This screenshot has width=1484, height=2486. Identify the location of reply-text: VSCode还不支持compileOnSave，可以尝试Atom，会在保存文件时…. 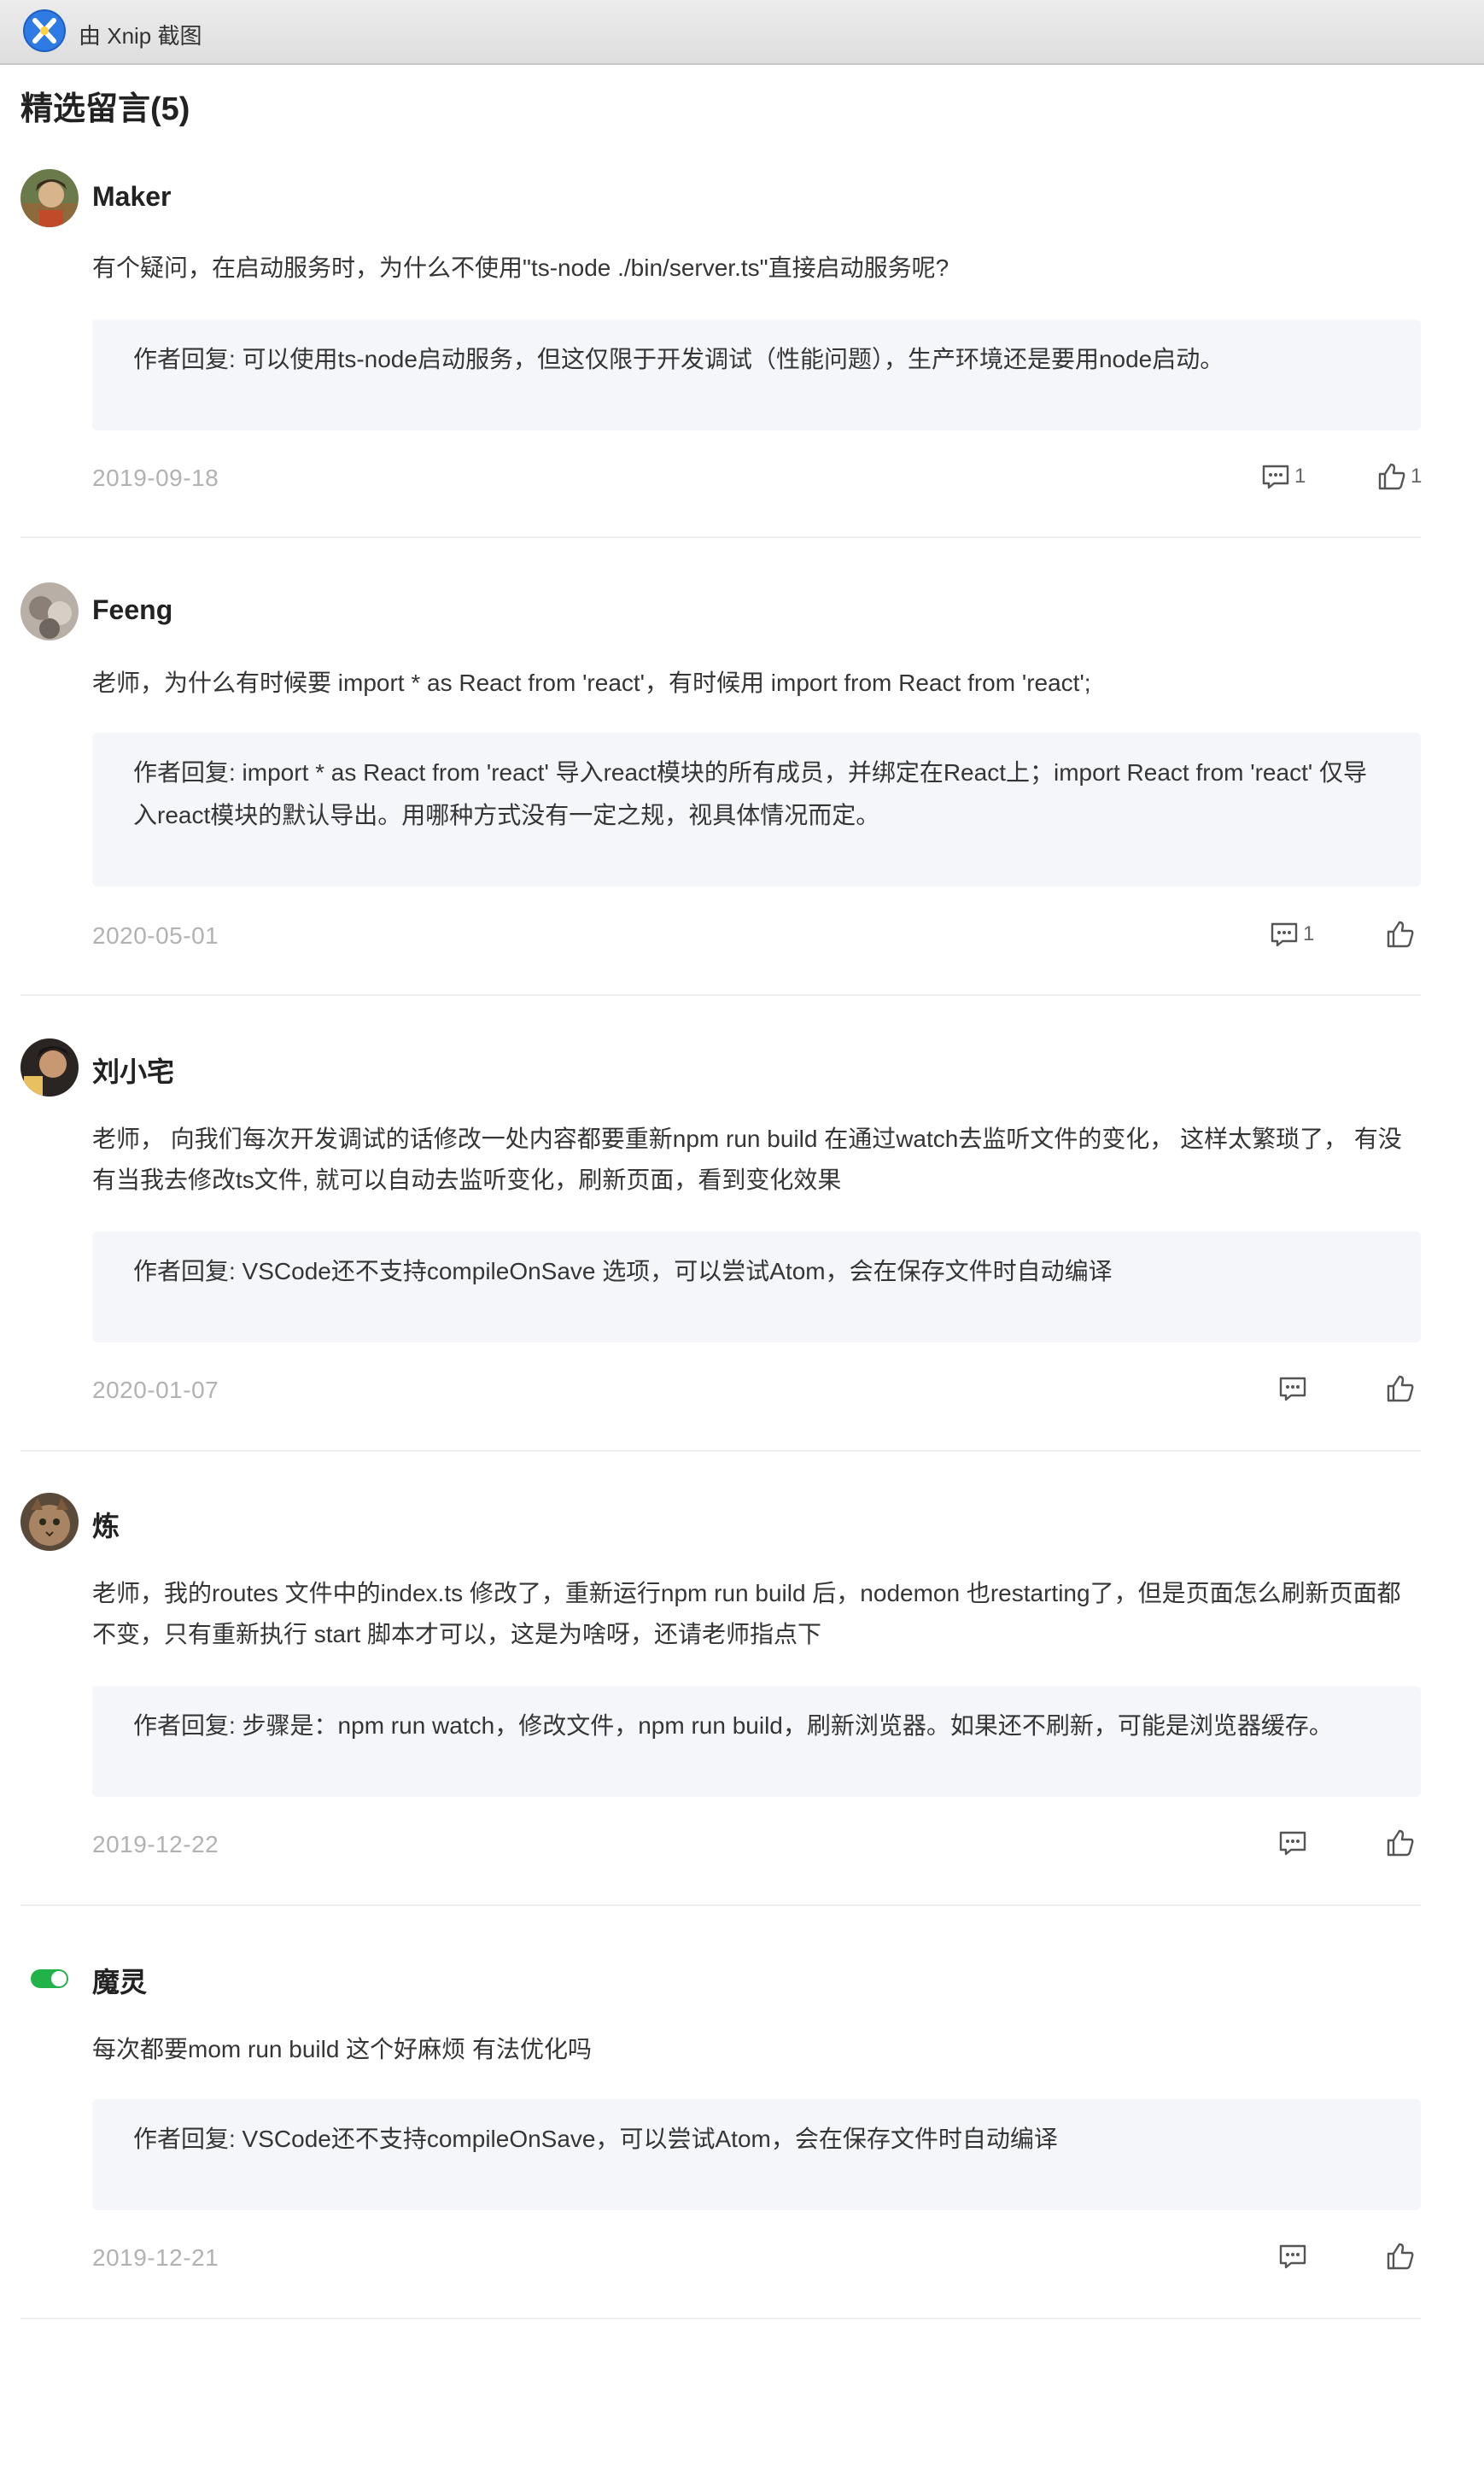
(646, 2139).